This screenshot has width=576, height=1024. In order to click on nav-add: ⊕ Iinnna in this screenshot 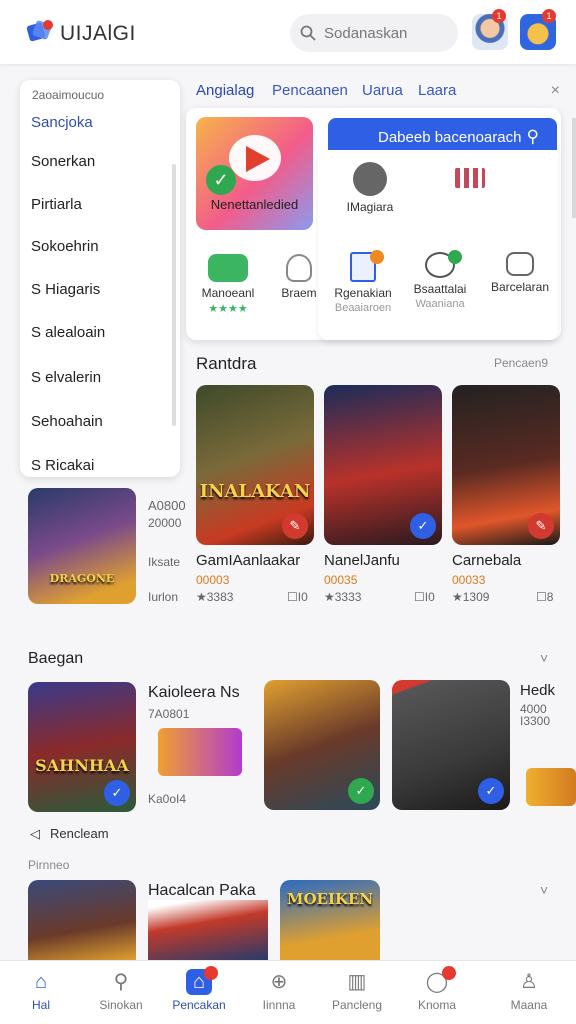, I will do `click(279, 990)`.